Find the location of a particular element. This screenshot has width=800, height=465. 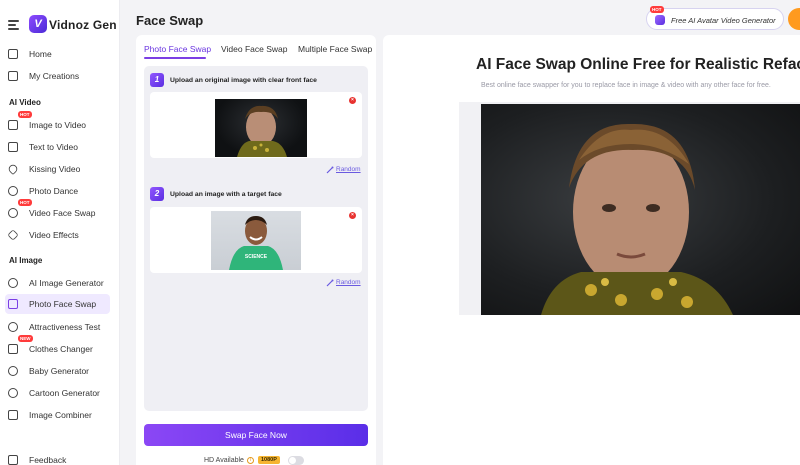

target-image-card: SCIENCE × is located at coordinates (256, 240).